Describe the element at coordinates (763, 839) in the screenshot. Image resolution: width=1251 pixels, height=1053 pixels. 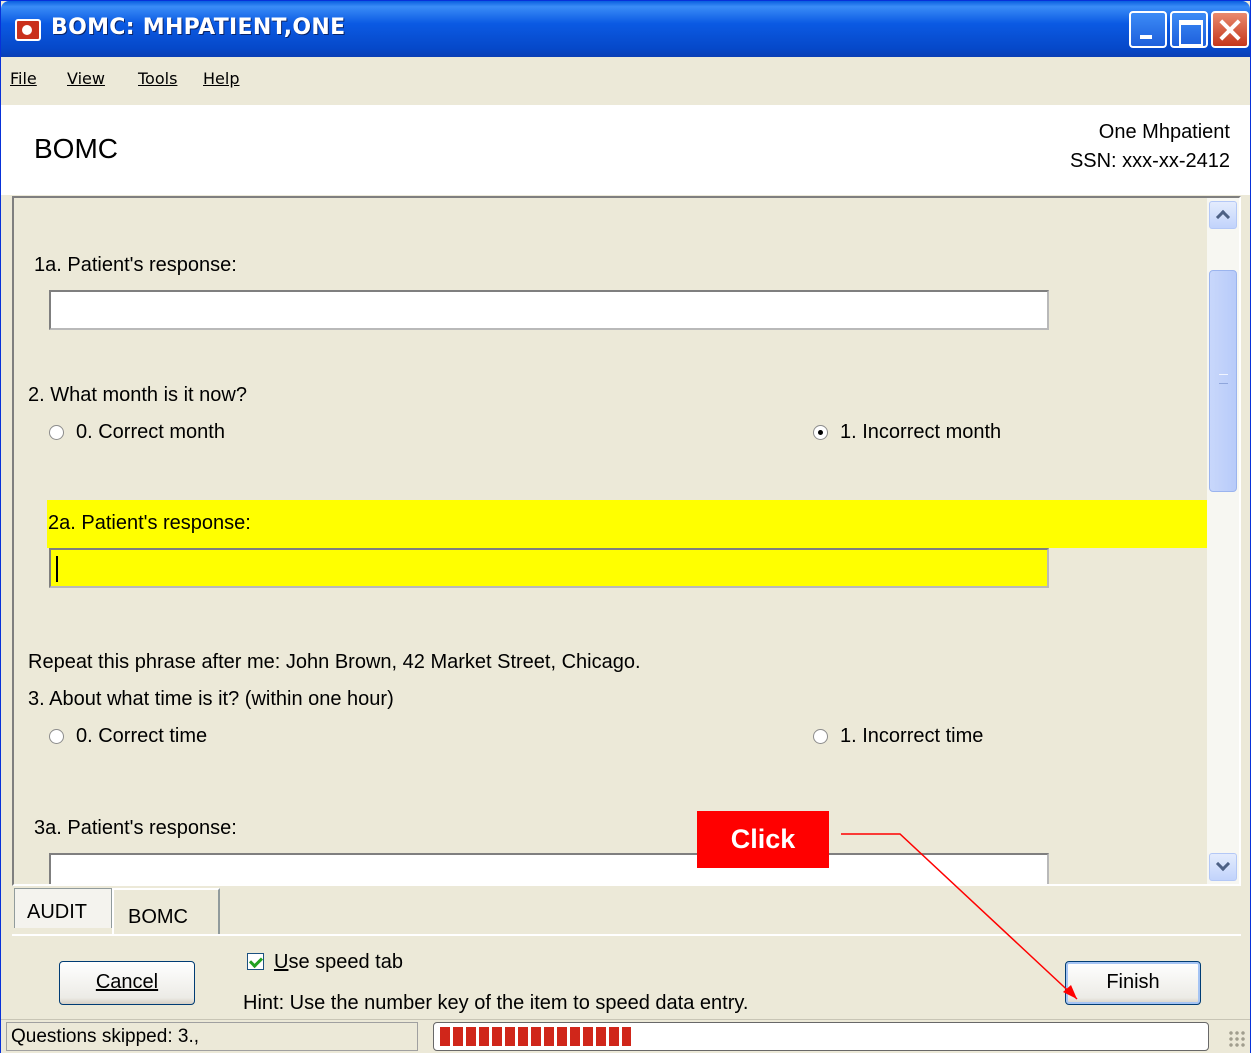
I see `click-callout: Click` at that location.